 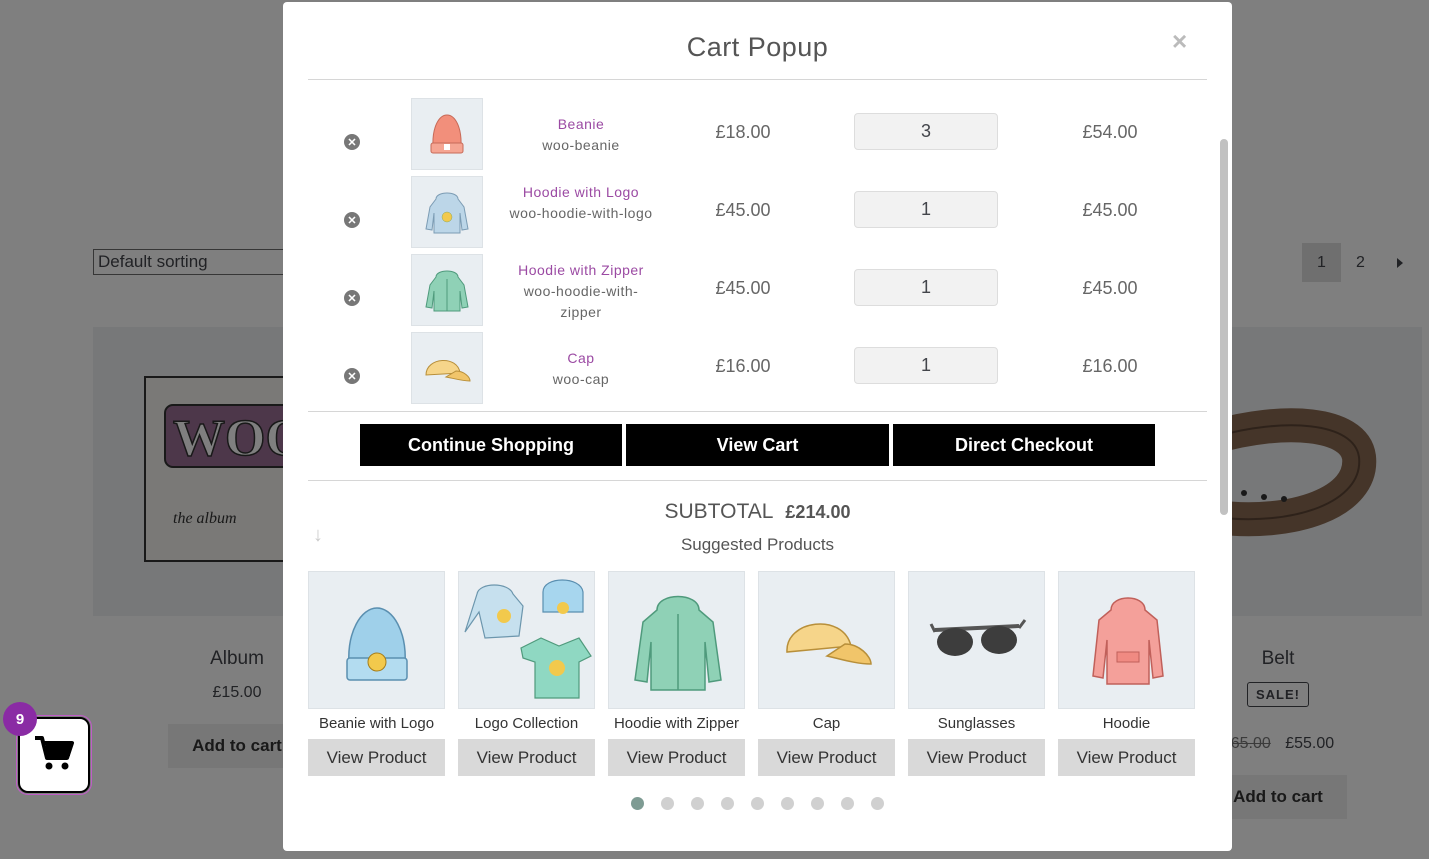 I want to click on cart-item-info: Hoodie with Logo woo-hoodie-with-logo, so click(x=581, y=203).